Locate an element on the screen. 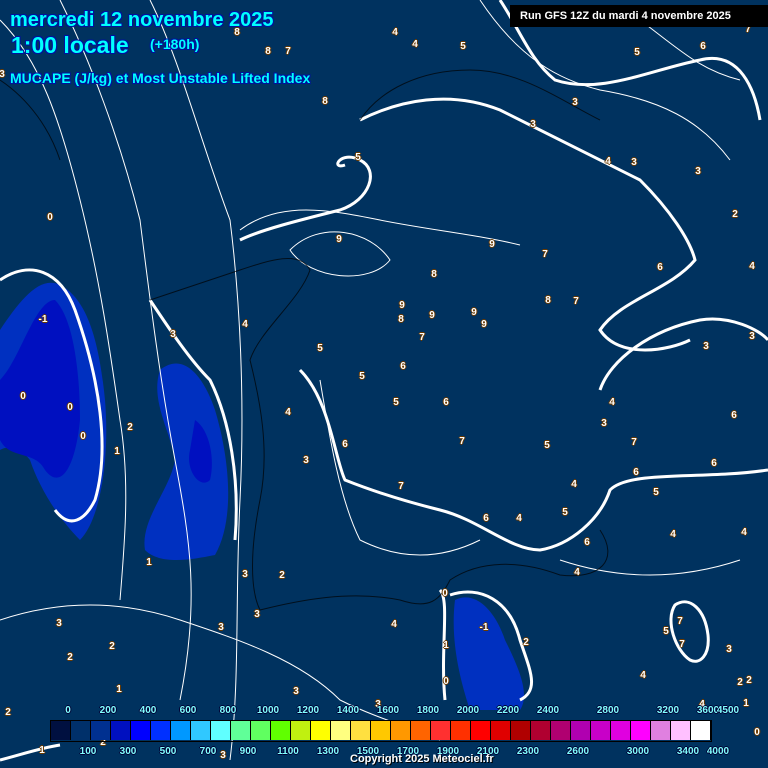 Image resolution: width=768 pixels, height=768 pixels. legend-top-label: 0 is located at coordinates (68, 710).